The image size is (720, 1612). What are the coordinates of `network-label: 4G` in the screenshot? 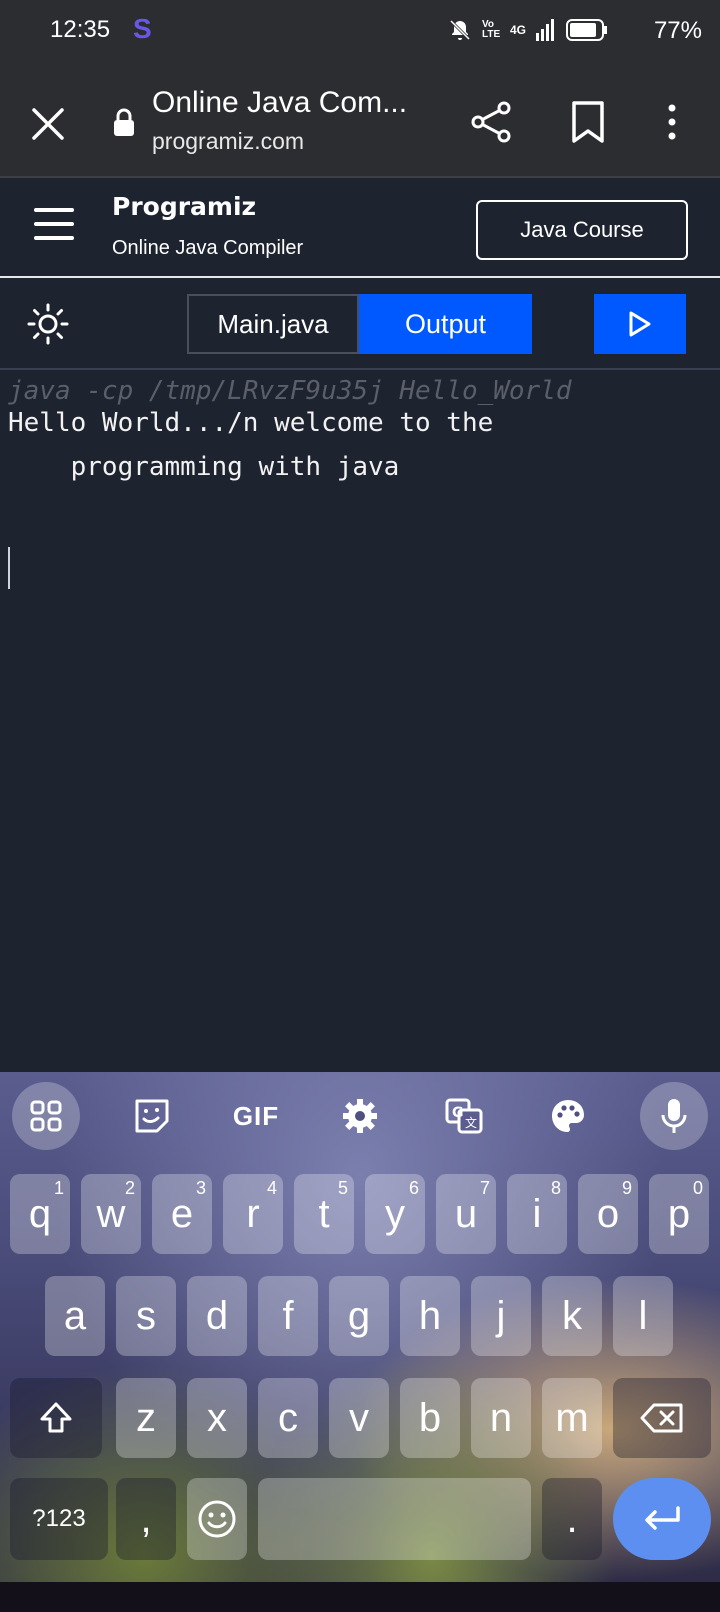 It's located at (517, 30).